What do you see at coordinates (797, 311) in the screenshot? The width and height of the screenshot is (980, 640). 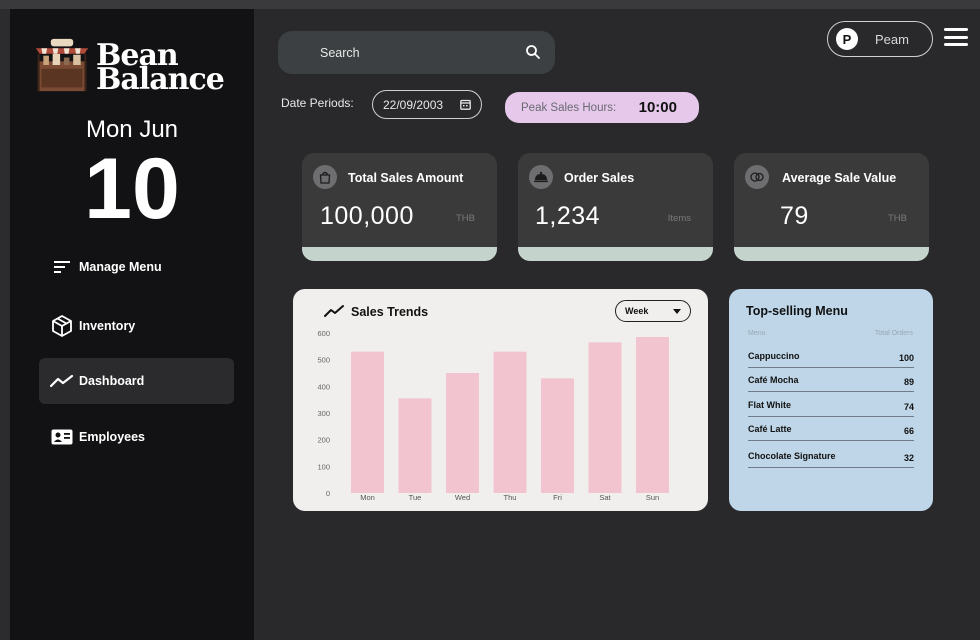 I see `top-selling-title: Top-selling Menu` at bounding box center [797, 311].